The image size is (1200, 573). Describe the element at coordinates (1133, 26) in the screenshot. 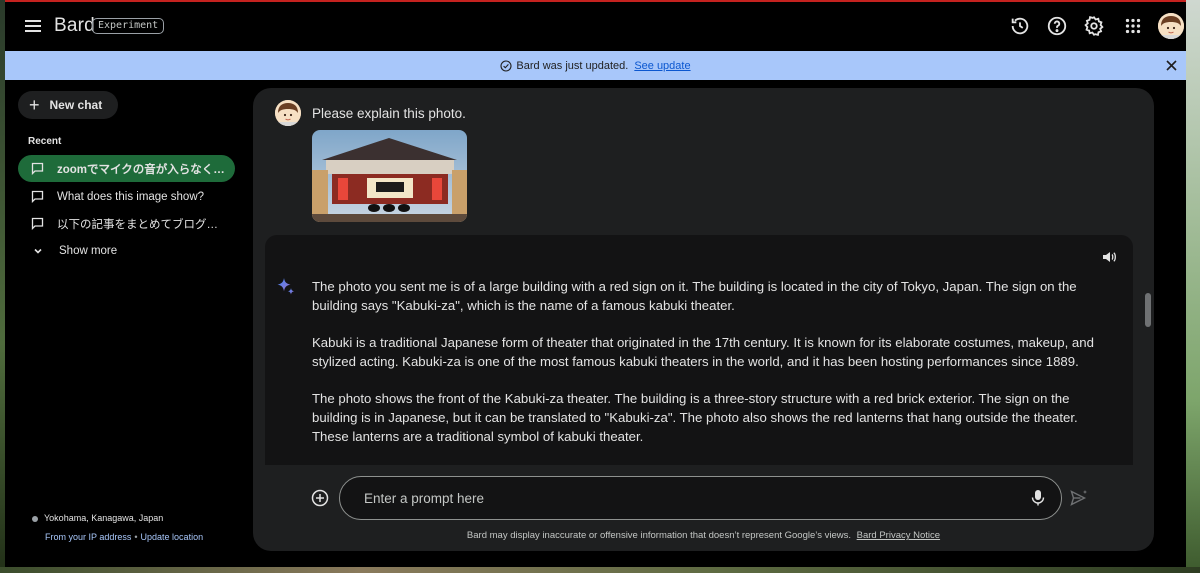

I see `apps-icon` at that location.